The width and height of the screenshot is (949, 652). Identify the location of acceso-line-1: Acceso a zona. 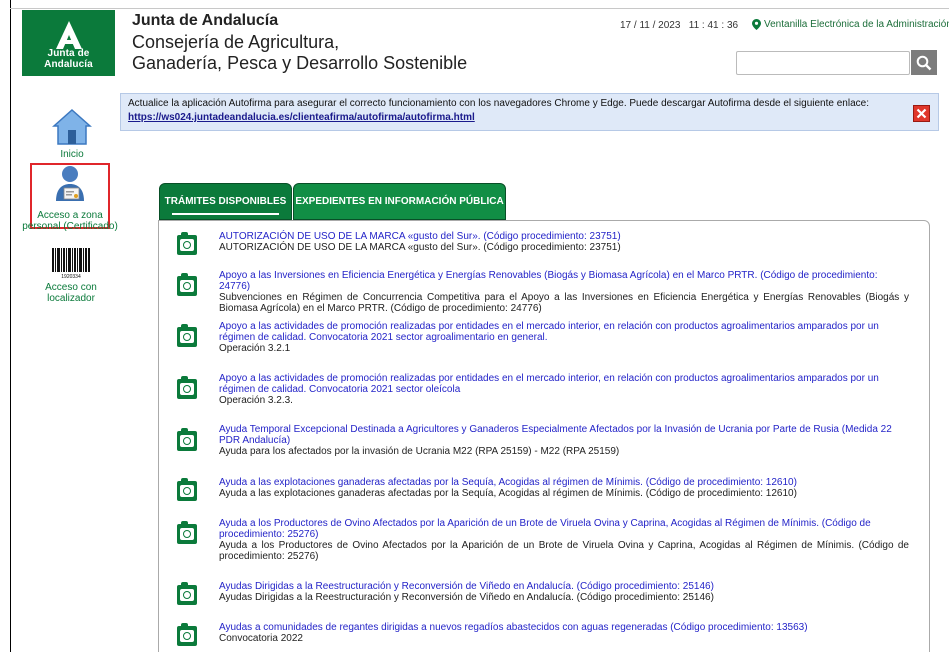
(70, 215).